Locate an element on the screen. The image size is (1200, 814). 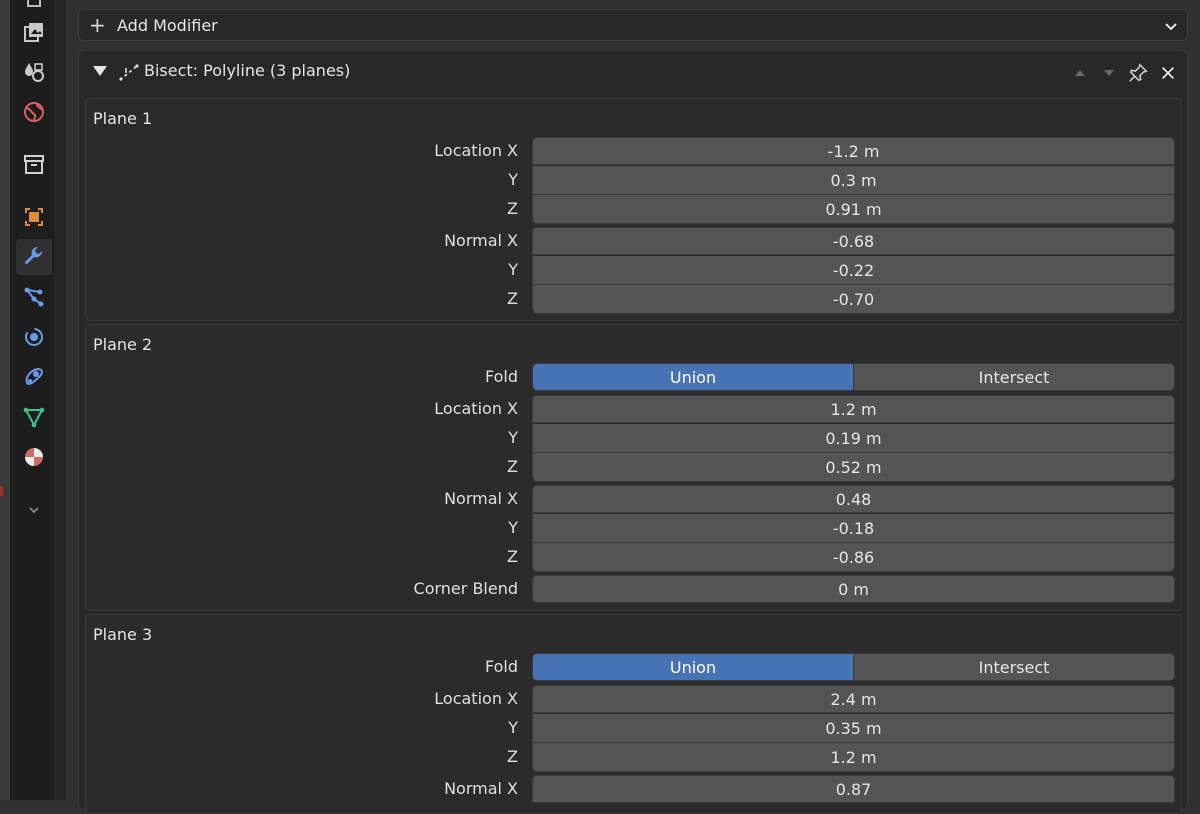
plane-1-normal-z-row: Z -0.70 is located at coordinates (633, 299).